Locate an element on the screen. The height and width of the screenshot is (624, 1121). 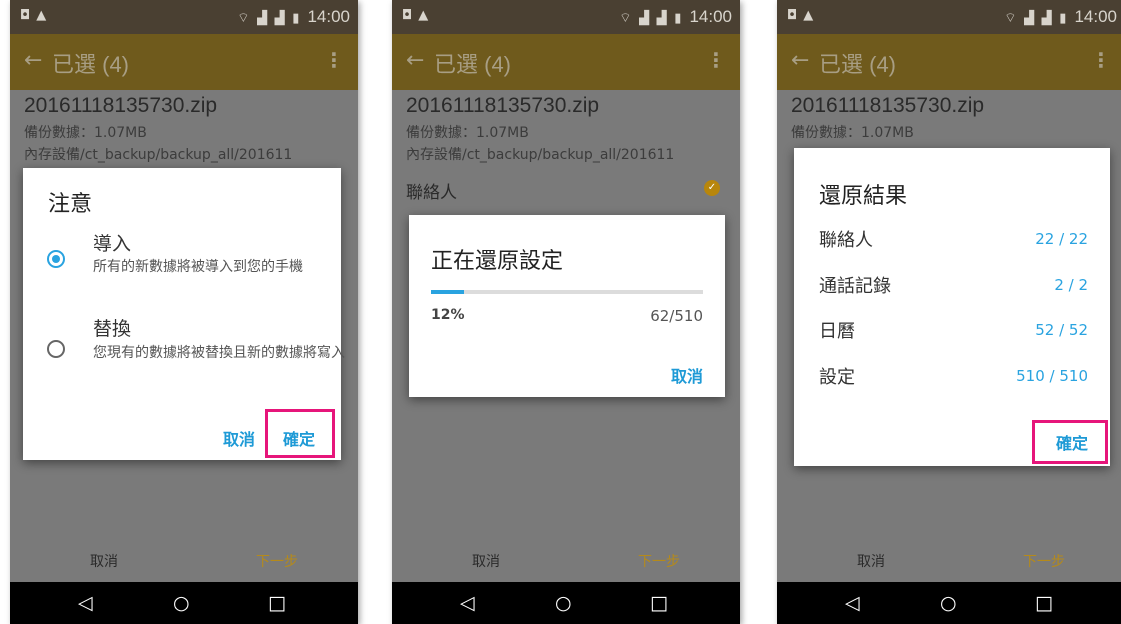
option-import-title: 導入 is located at coordinates (112, 242).